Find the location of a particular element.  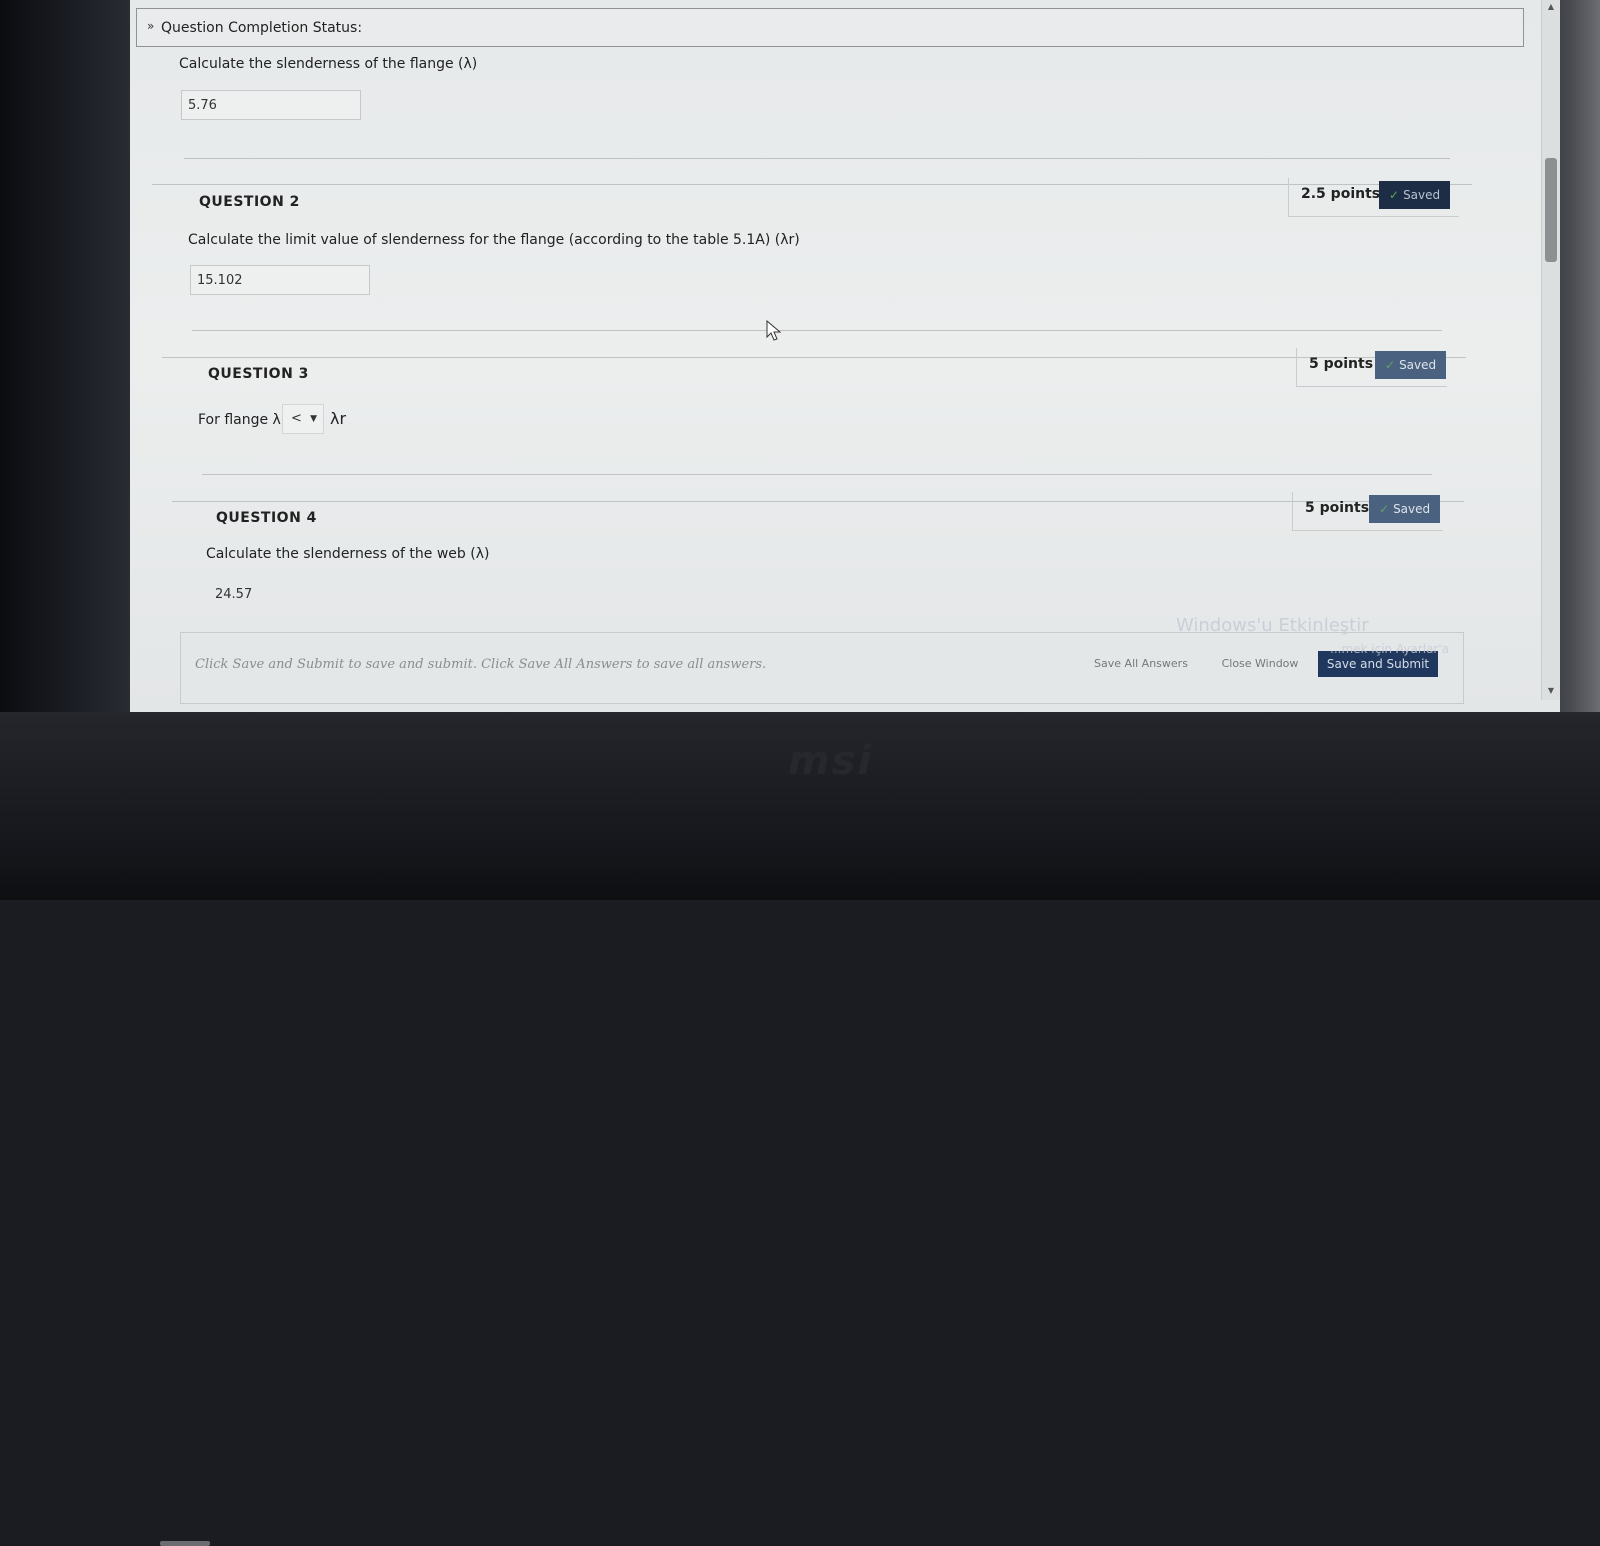

chevron-down-icon: » is located at coordinates (150, 26).